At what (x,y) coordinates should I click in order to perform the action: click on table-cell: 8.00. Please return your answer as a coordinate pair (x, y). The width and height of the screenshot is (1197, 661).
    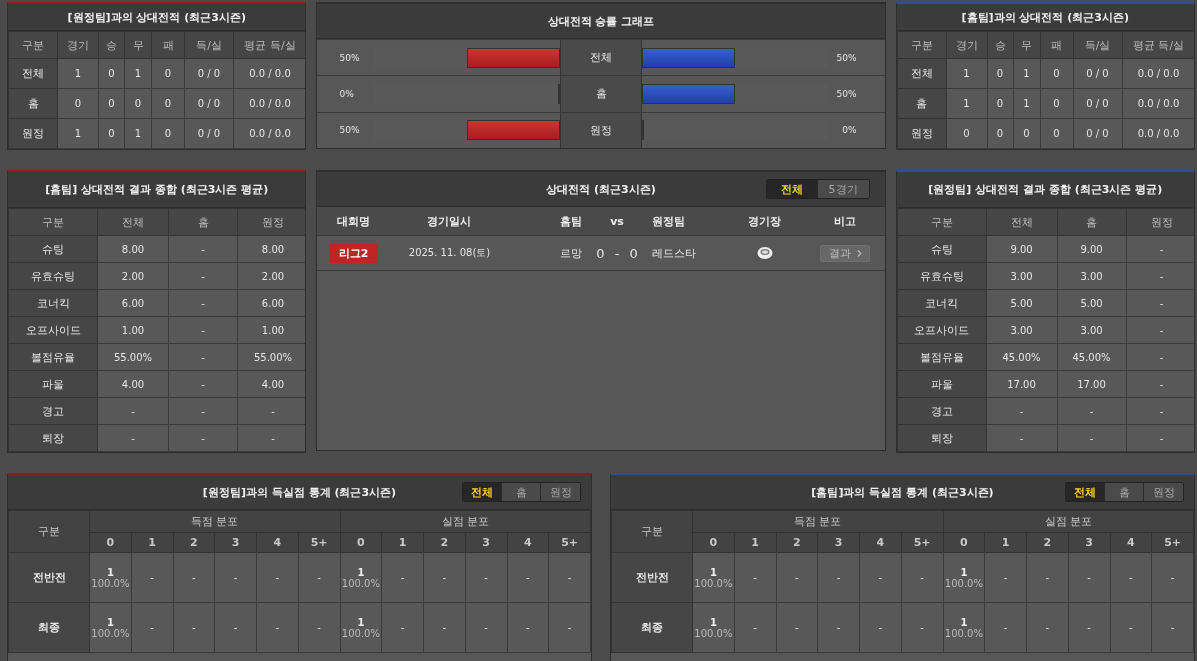
    Looking at the image, I should click on (271, 249).